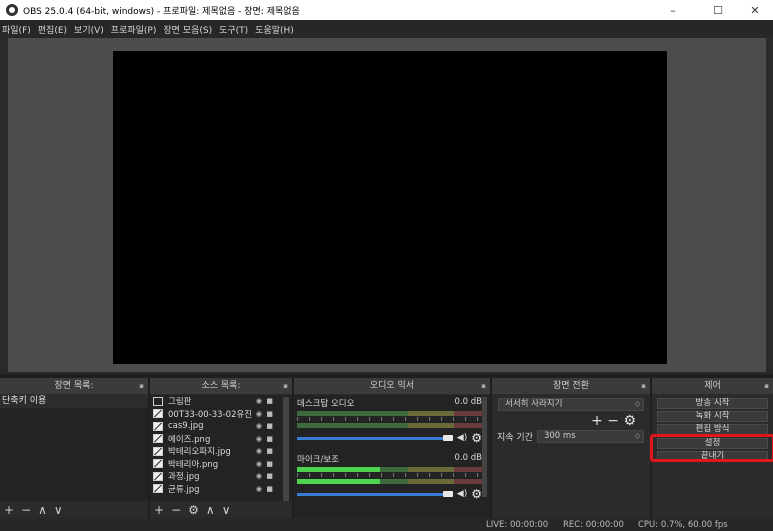  Describe the element at coordinates (159, 510) in the screenshot. I see `add-source-button: +` at that location.